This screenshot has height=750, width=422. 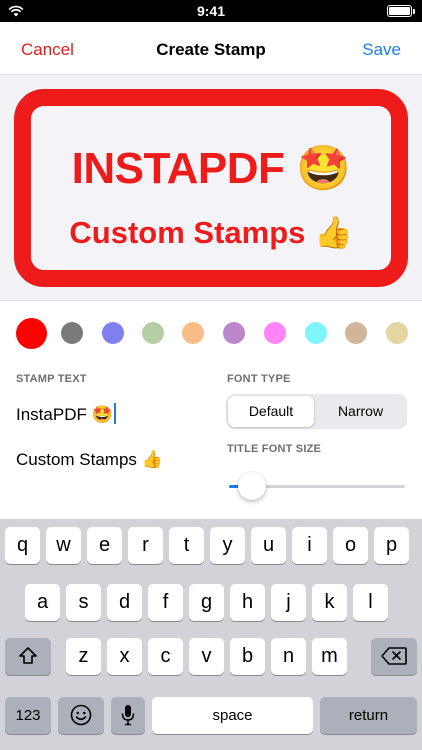 I want to click on status-bar: 9:41, so click(x=211, y=11).